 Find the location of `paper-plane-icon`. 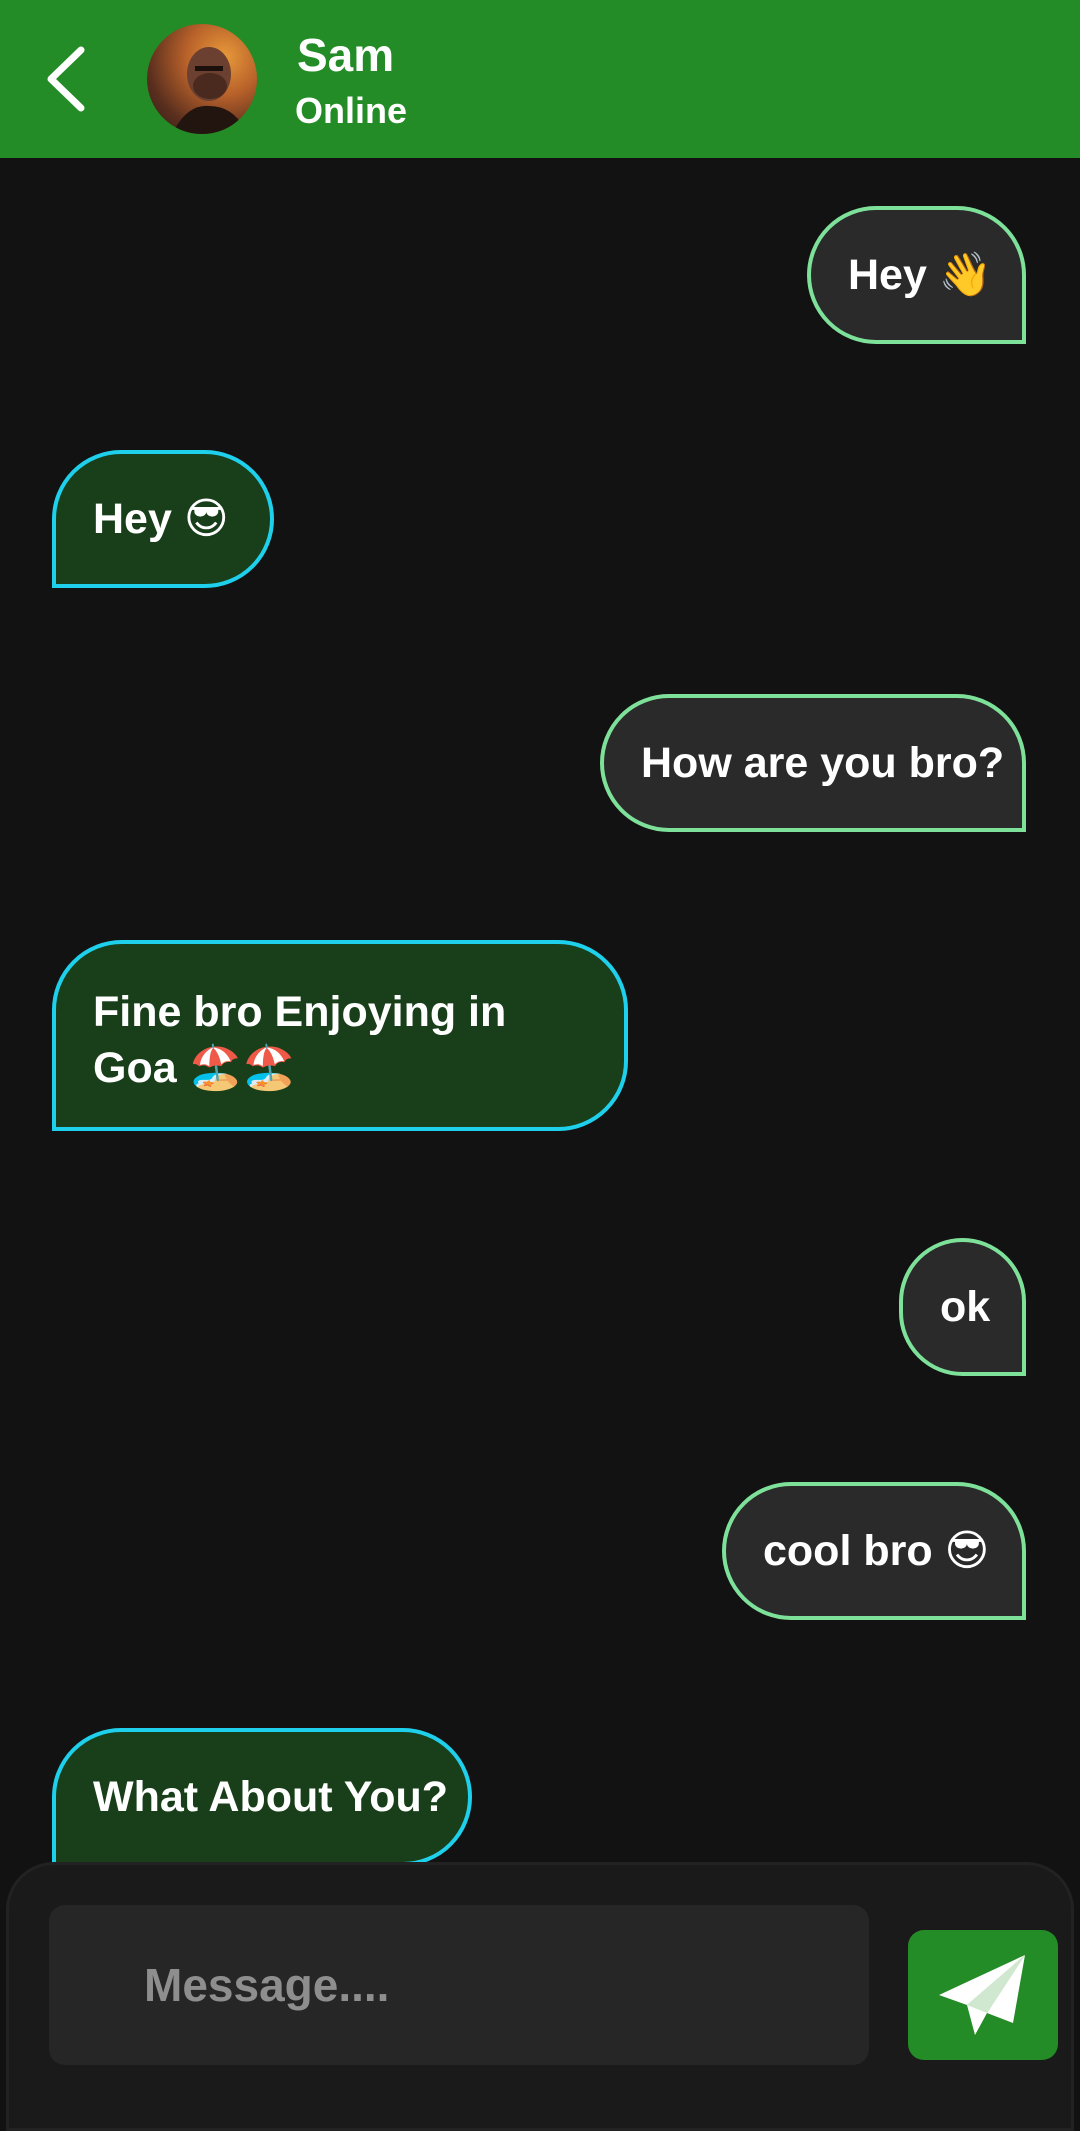

paper-plane-icon is located at coordinates (982, 1995).